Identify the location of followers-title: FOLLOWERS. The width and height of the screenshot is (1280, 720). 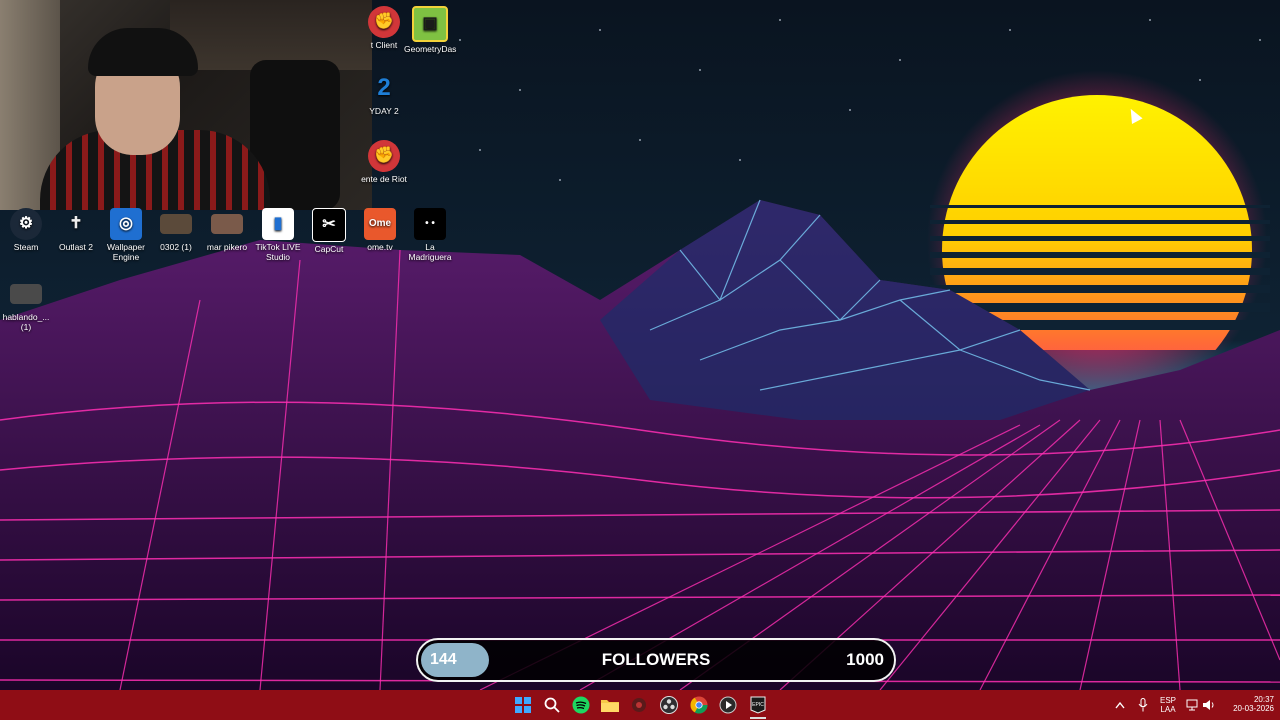
(656, 659).